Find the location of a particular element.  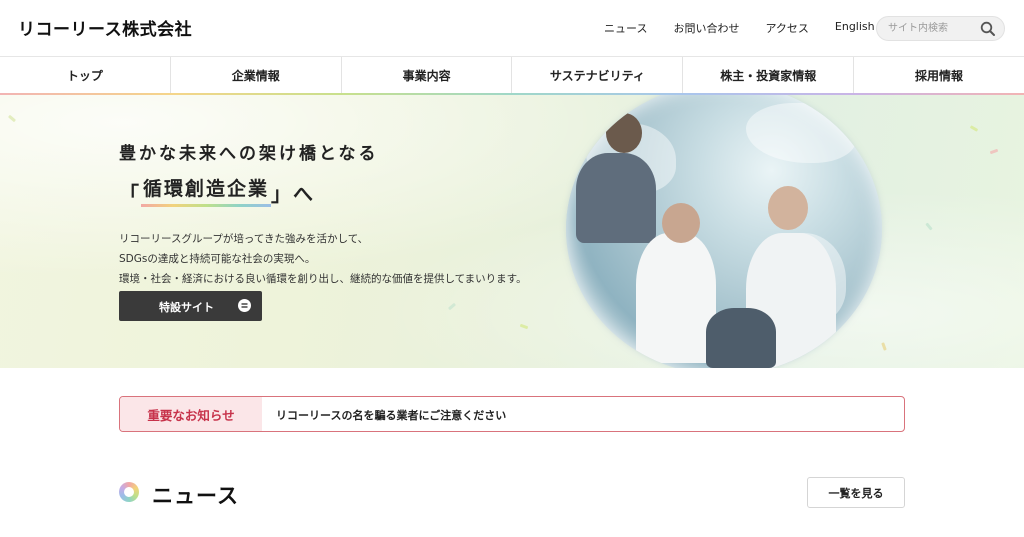

util-link-news: ニュース is located at coordinates (625, 28).